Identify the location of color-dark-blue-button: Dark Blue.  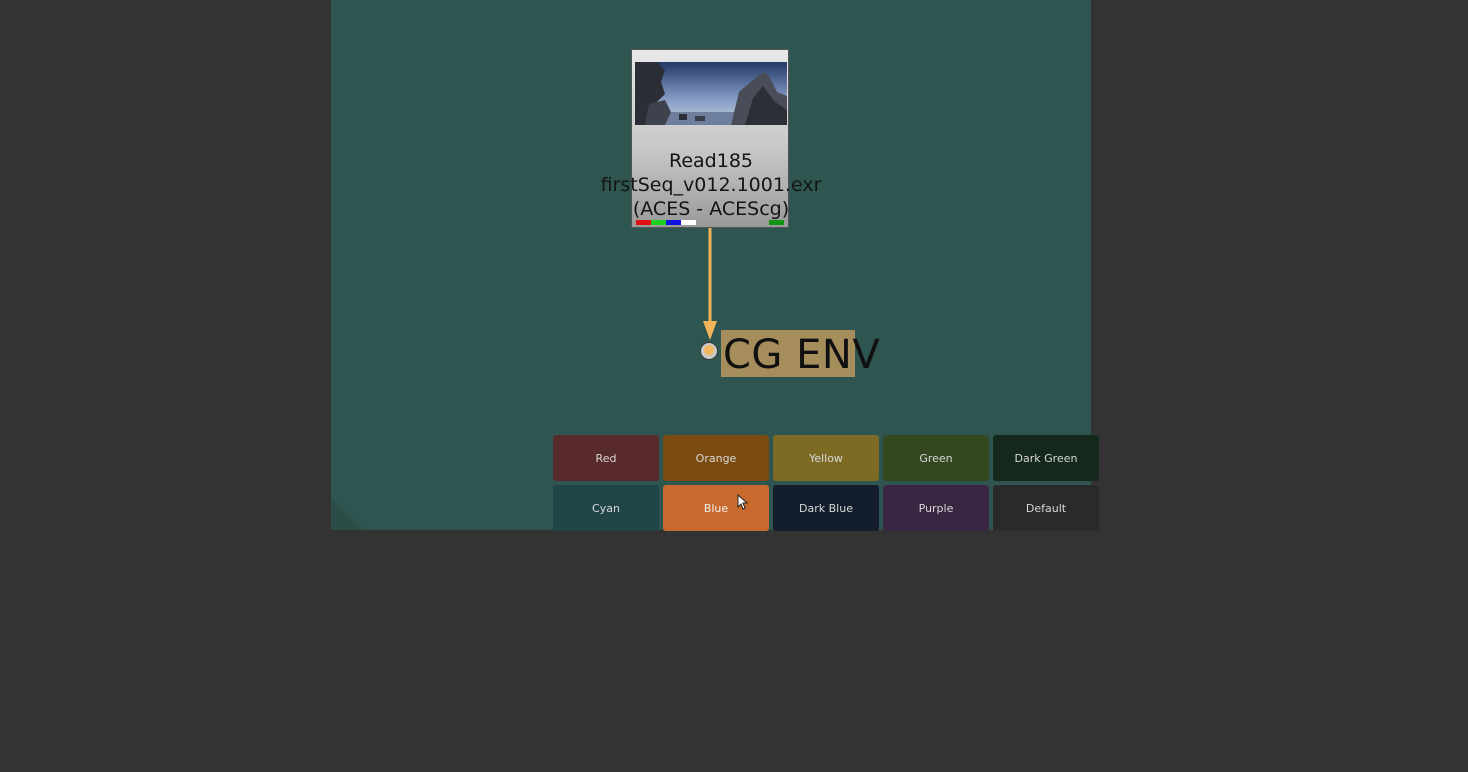
(826, 508).